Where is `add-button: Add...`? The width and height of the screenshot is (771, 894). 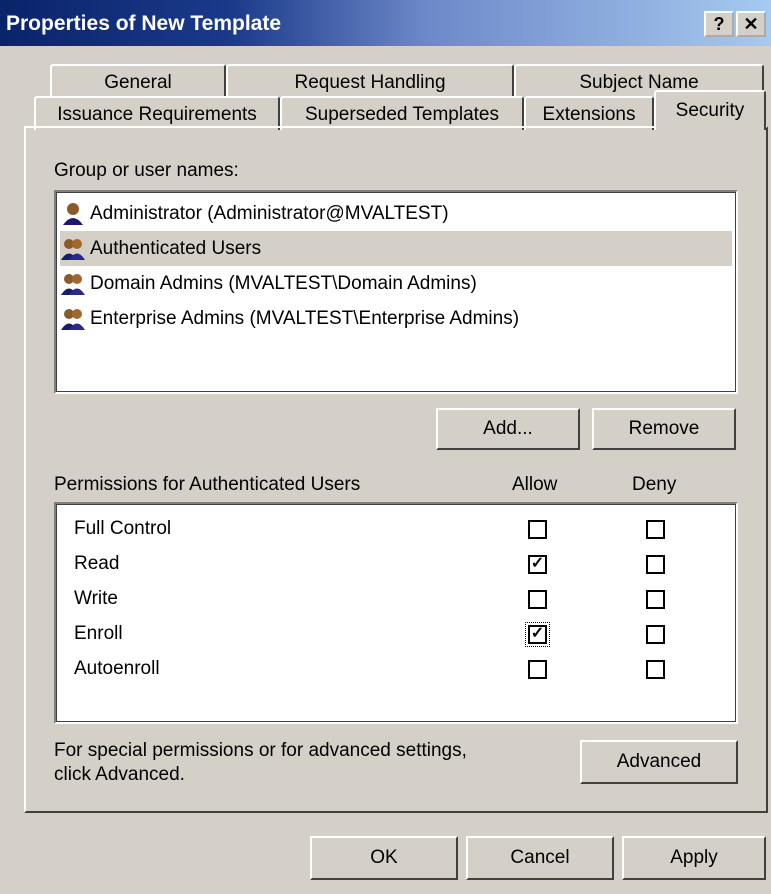
add-button: Add... is located at coordinates (508, 429).